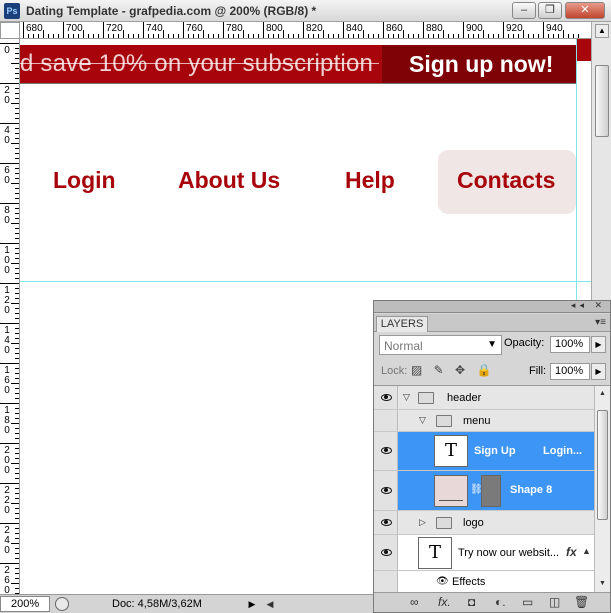 The image size is (611, 613). What do you see at coordinates (440, 345) in the screenshot?
I see `blend-mode-select: Normal ▼` at bounding box center [440, 345].